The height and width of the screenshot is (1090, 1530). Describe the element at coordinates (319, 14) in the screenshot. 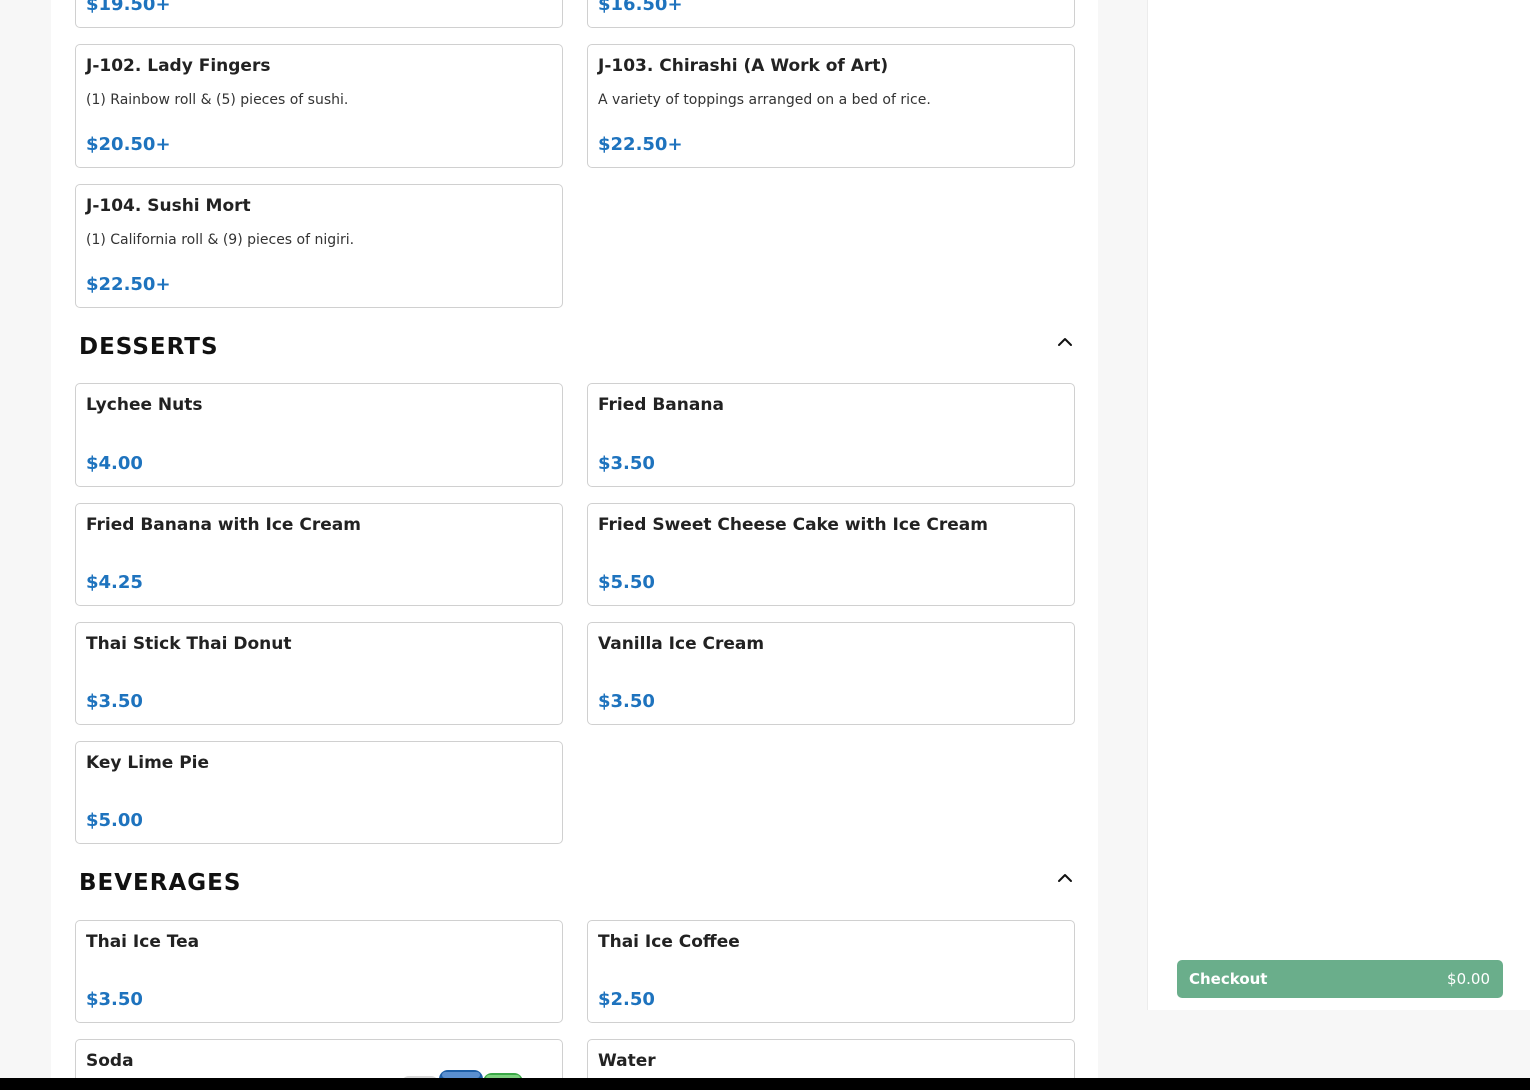

I see `menu-item-card: $19.50+` at that location.